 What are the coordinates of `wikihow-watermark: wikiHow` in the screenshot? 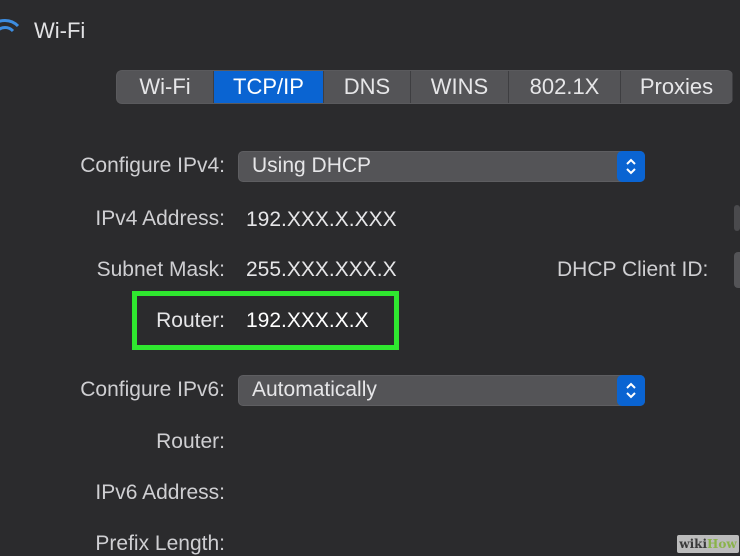 It's located at (708, 544).